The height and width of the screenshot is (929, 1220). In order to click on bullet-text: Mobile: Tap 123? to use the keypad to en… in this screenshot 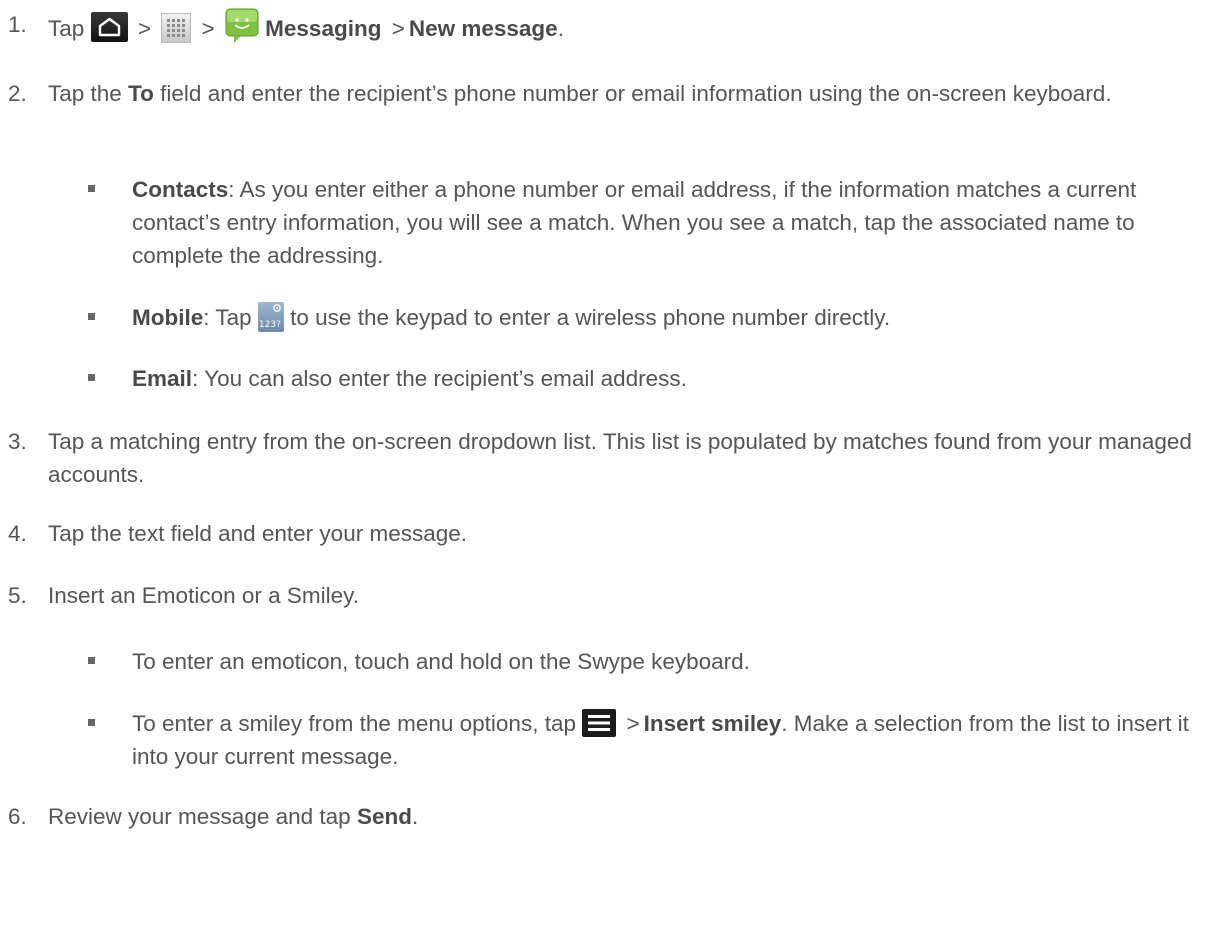, I will do `click(667, 317)`.